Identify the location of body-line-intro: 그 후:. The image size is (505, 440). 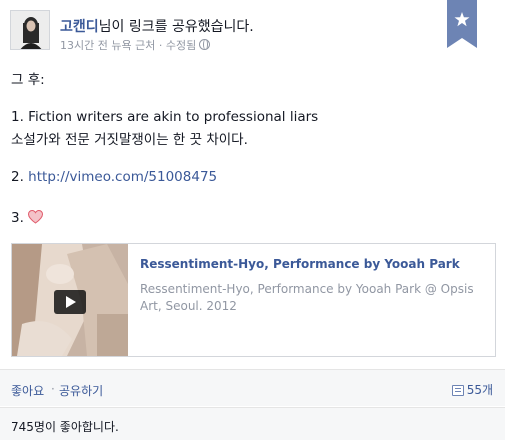
(28, 80).